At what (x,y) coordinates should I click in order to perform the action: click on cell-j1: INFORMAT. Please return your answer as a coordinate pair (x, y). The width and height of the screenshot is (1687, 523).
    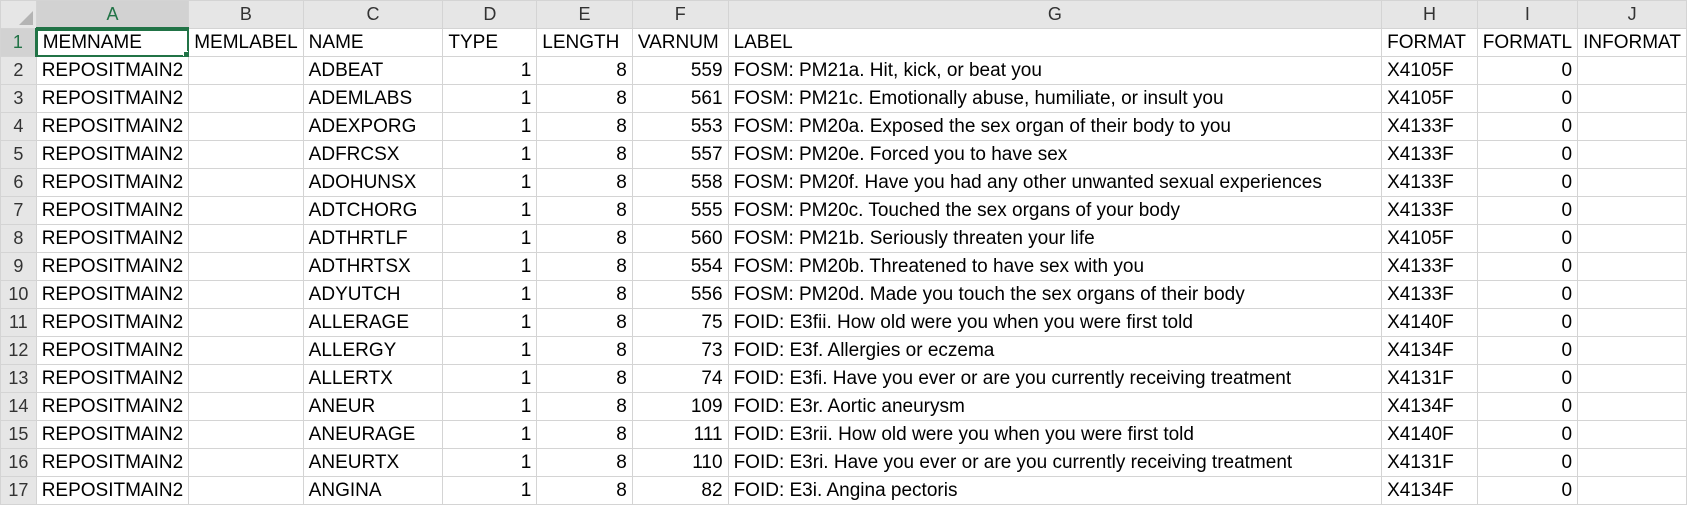
    Looking at the image, I should click on (1632, 42).